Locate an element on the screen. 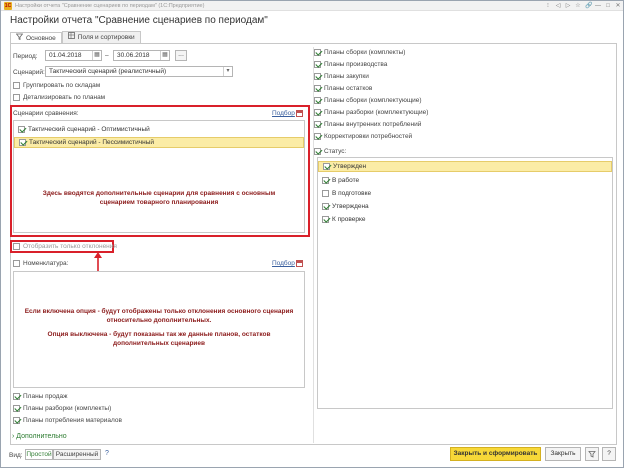 The height and width of the screenshot is (468, 624). scenario-value: Тактический сценарий (реалистичный) is located at coordinates (108, 71).